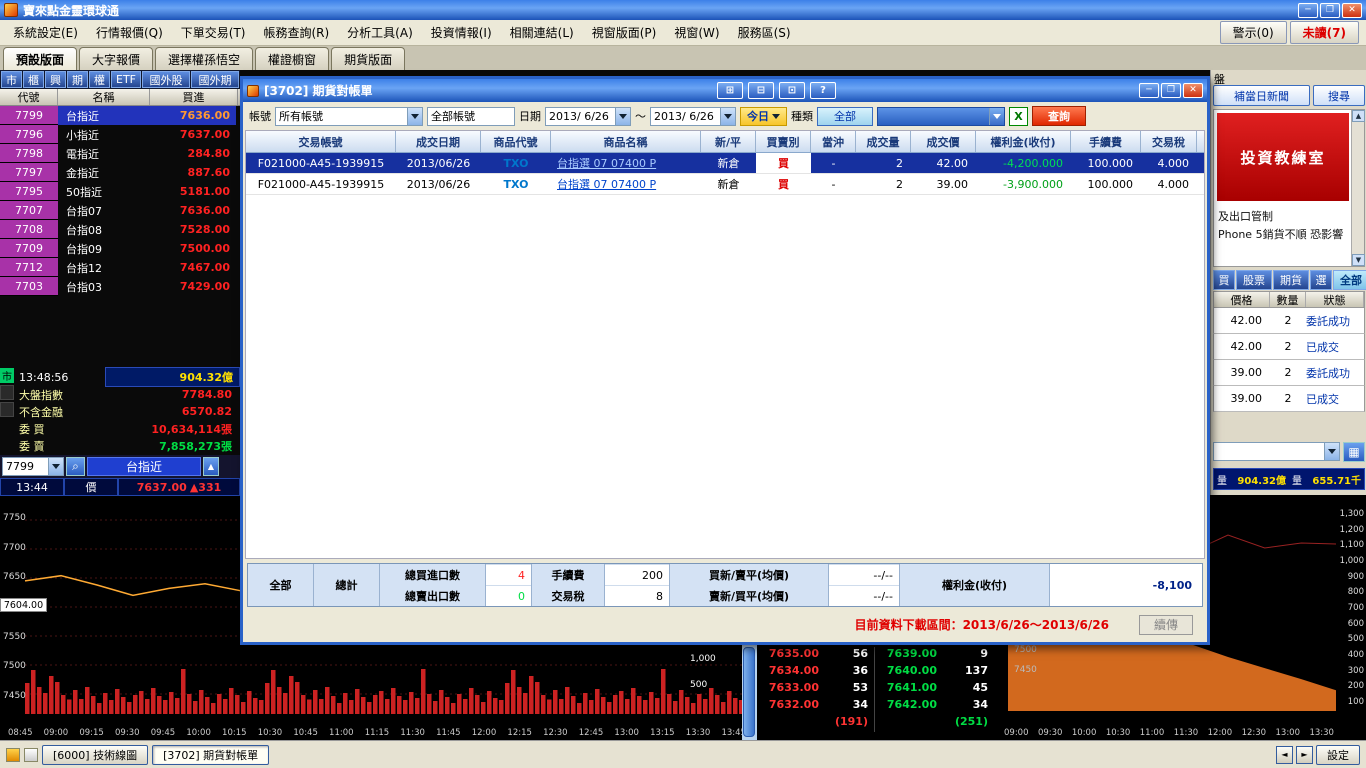 The height and width of the screenshot is (768, 1366). What do you see at coordinates (31, 754) in the screenshot?
I see `taskbar-doc-icon` at bounding box center [31, 754].